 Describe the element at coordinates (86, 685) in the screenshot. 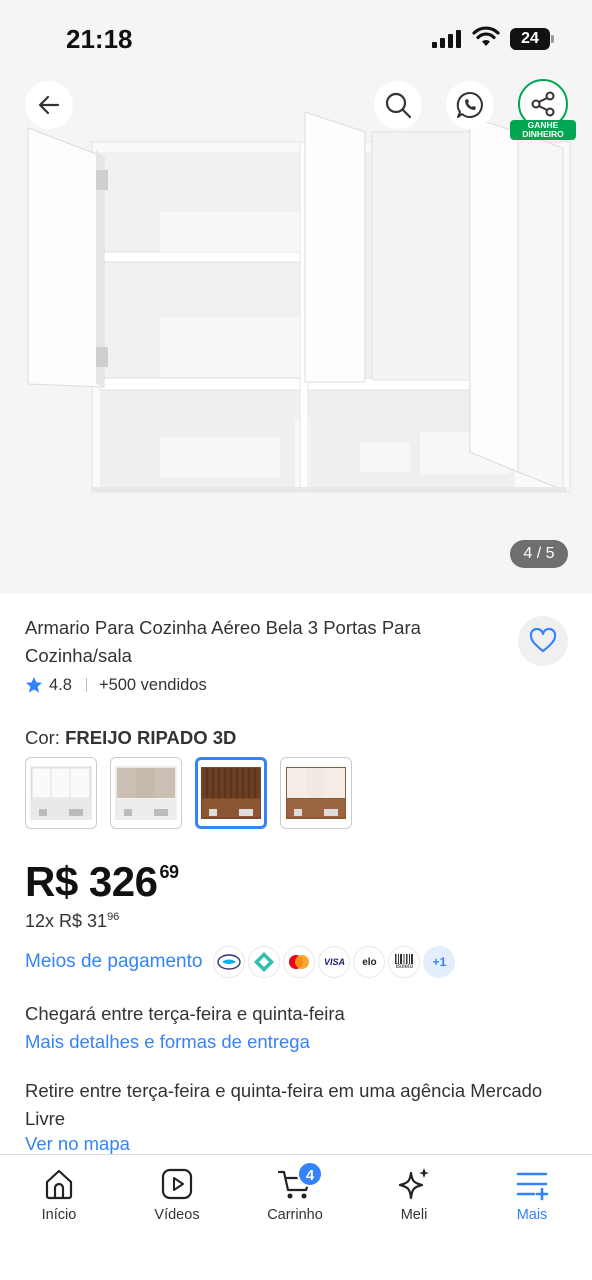

I see `rating-separator` at that location.